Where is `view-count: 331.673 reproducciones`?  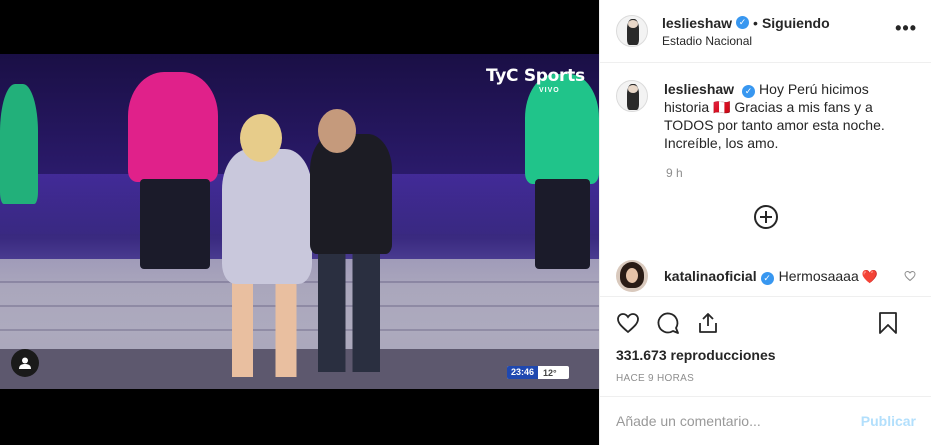
view-count: 331.673 reproducciones is located at coordinates (766, 355).